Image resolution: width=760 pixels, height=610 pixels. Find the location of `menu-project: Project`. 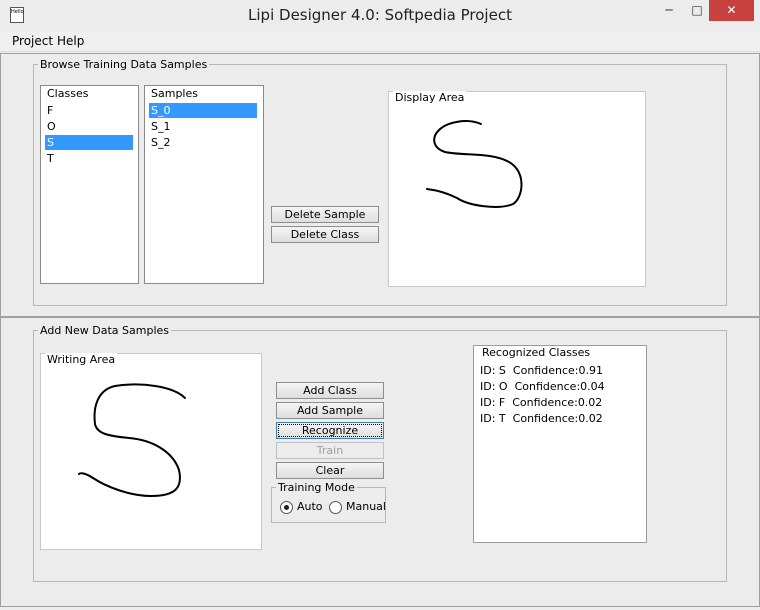

menu-project: Project is located at coordinates (32, 41).